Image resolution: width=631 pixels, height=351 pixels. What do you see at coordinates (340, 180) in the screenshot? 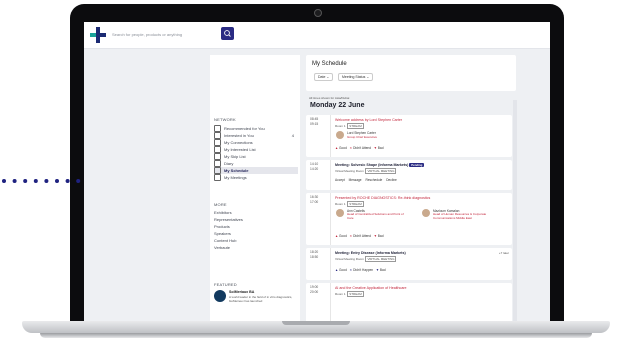
I see `accept-button: Accept` at bounding box center [340, 180].